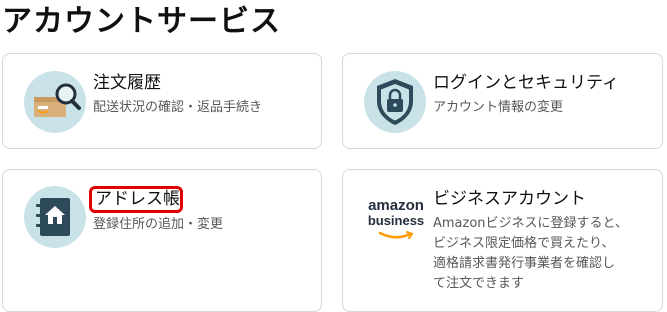  I want to click on amazon-business-logo: amazon business, so click(396, 223).